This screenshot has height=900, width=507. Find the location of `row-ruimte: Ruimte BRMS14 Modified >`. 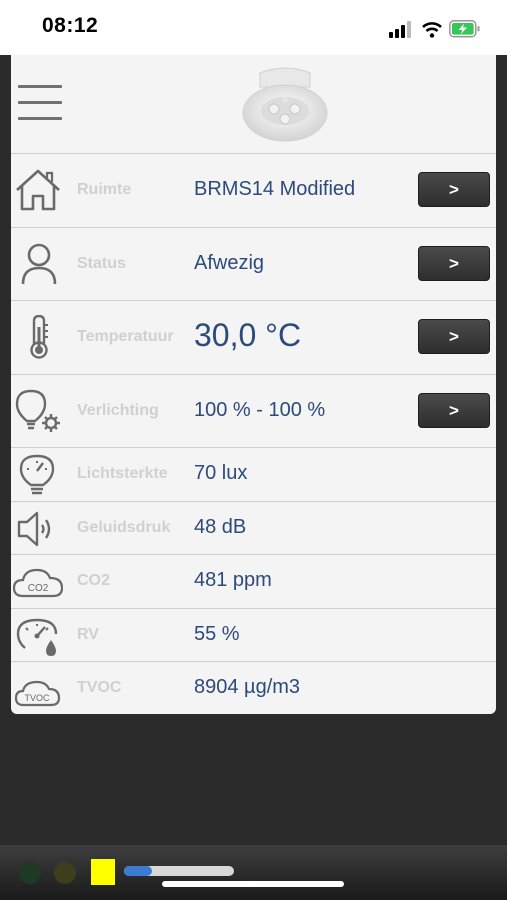

row-ruimte: Ruimte BRMS14 Modified > is located at coordinates (253, 191).